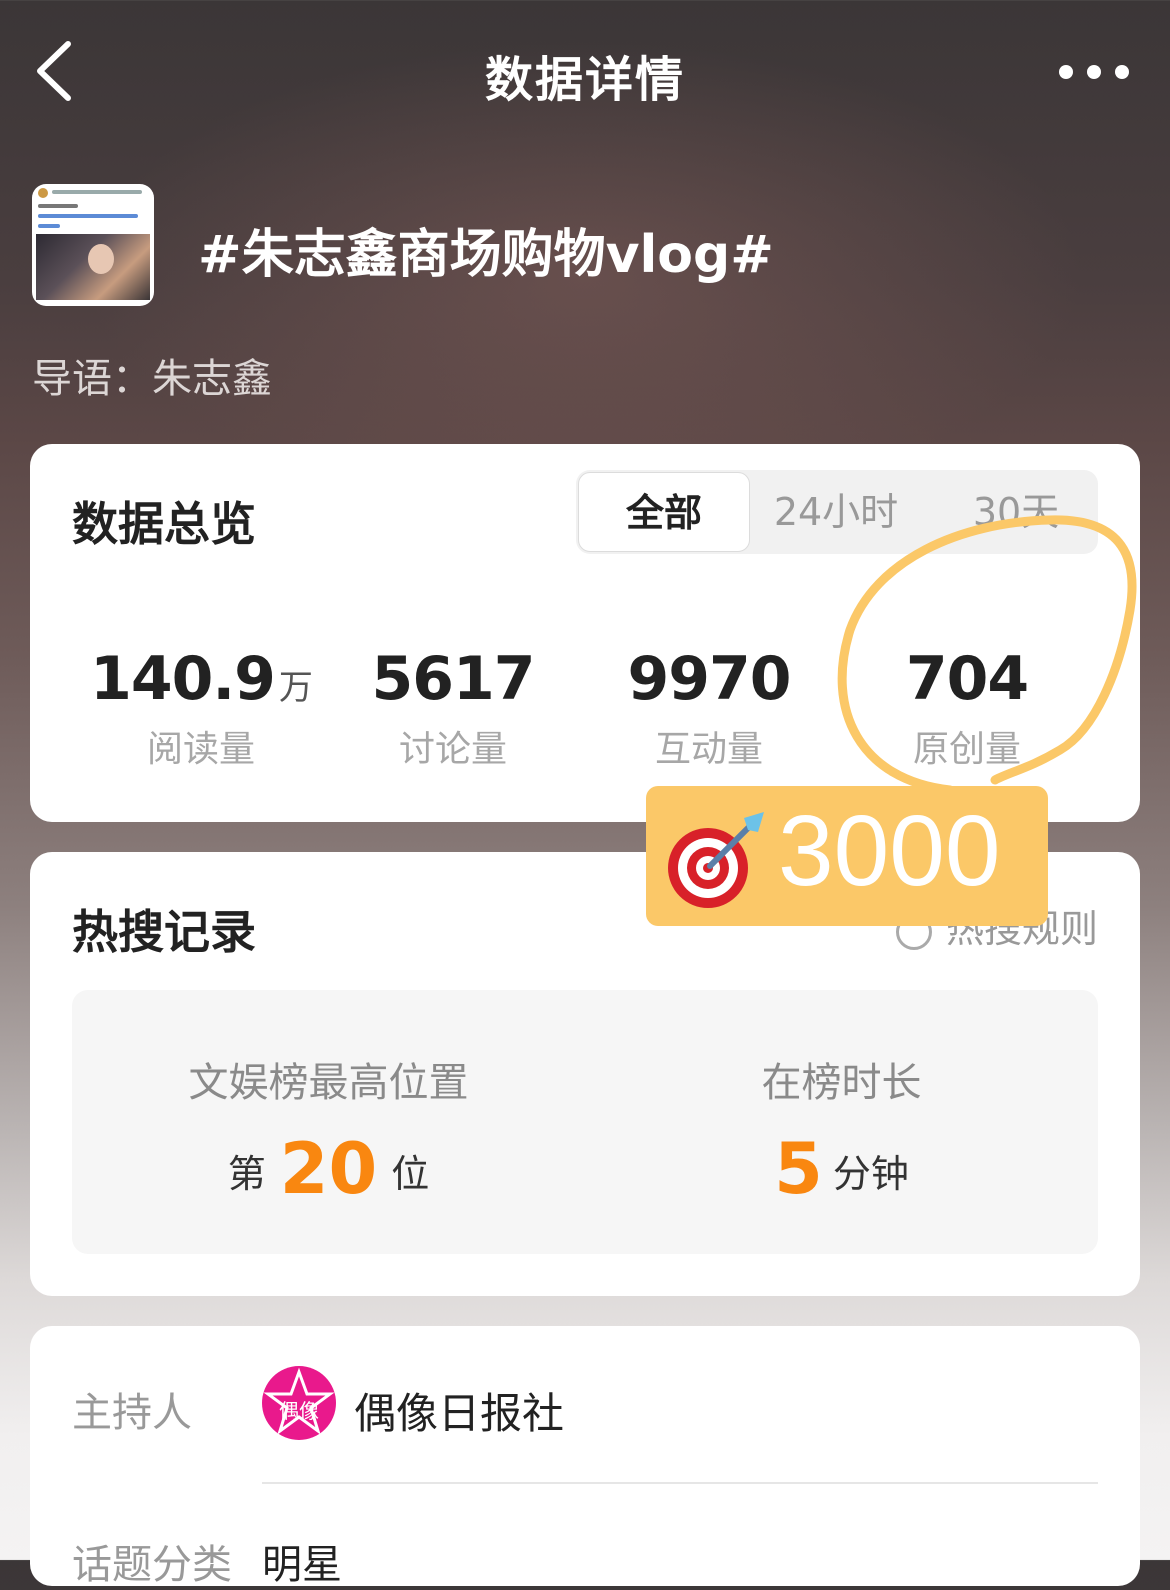 The image size is (1170, 1590). What do you see at coordinates (93, 193) in the screenshot?
I see `thumbnail-header` at bounding box center [93, 193].